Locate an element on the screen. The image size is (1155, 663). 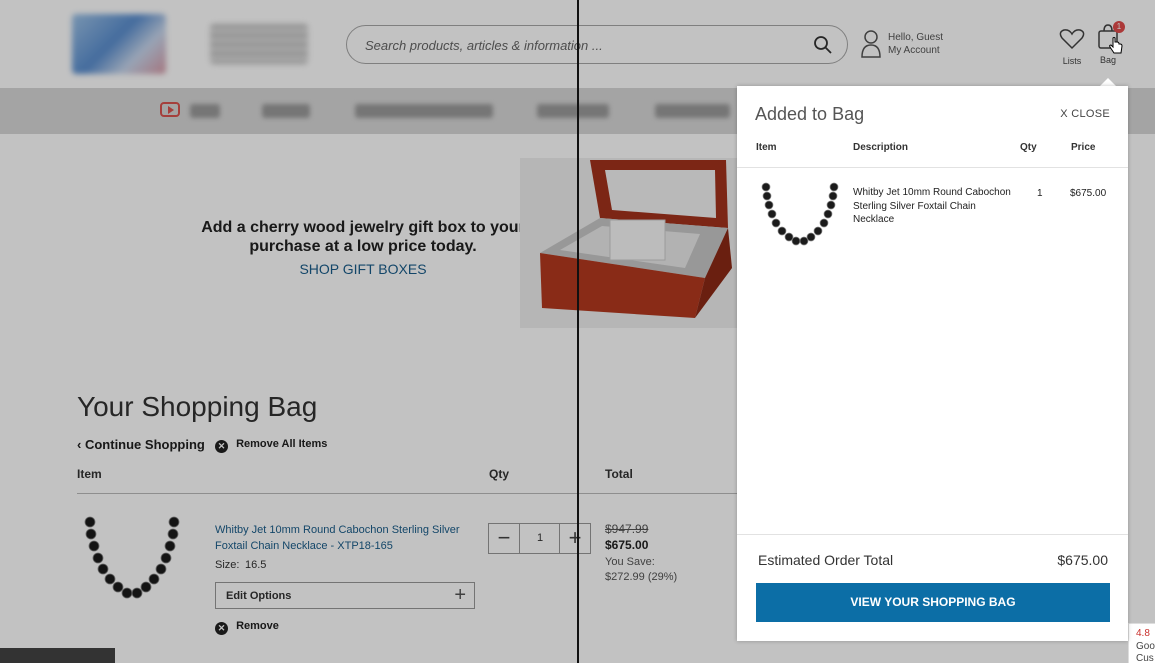
rating-score: 4.8 is located at coordinates (1143, 633).